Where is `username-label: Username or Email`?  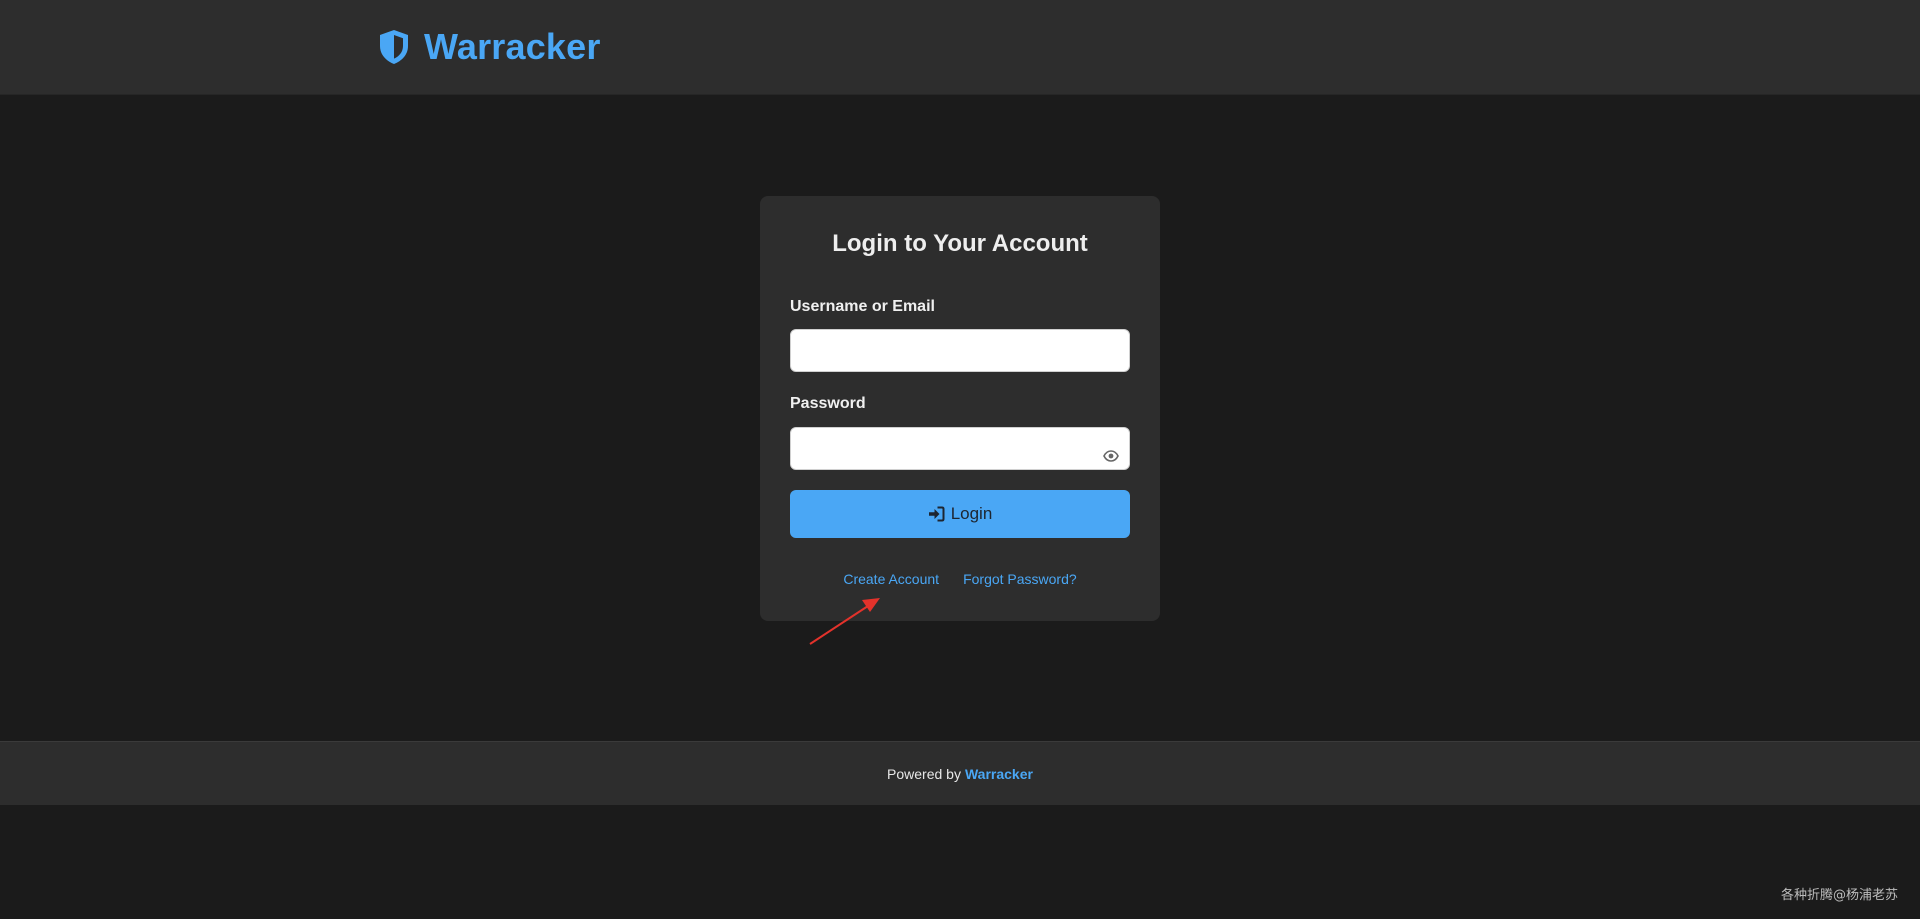
username-label: Username or Email is located at coordinates (862, 306).